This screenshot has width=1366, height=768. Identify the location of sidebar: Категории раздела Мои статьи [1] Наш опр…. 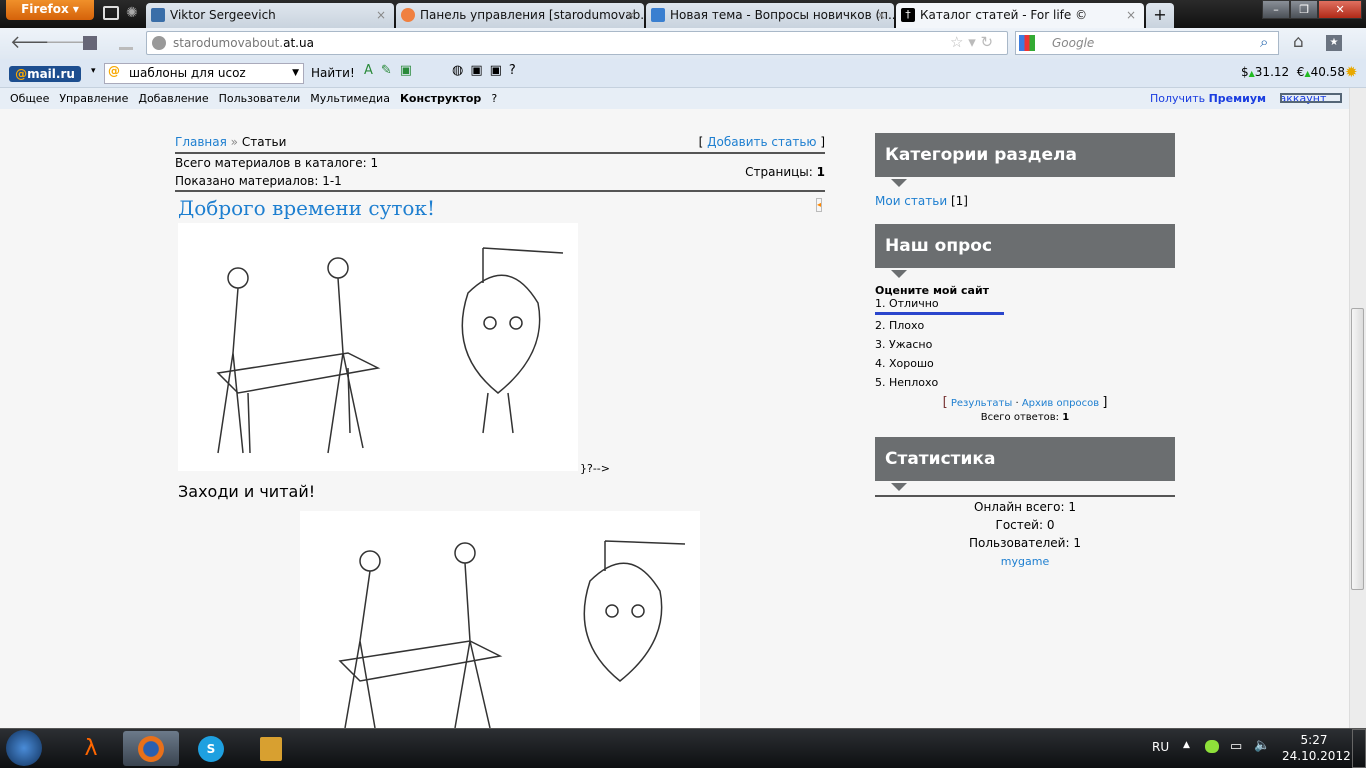
(1025, 352).